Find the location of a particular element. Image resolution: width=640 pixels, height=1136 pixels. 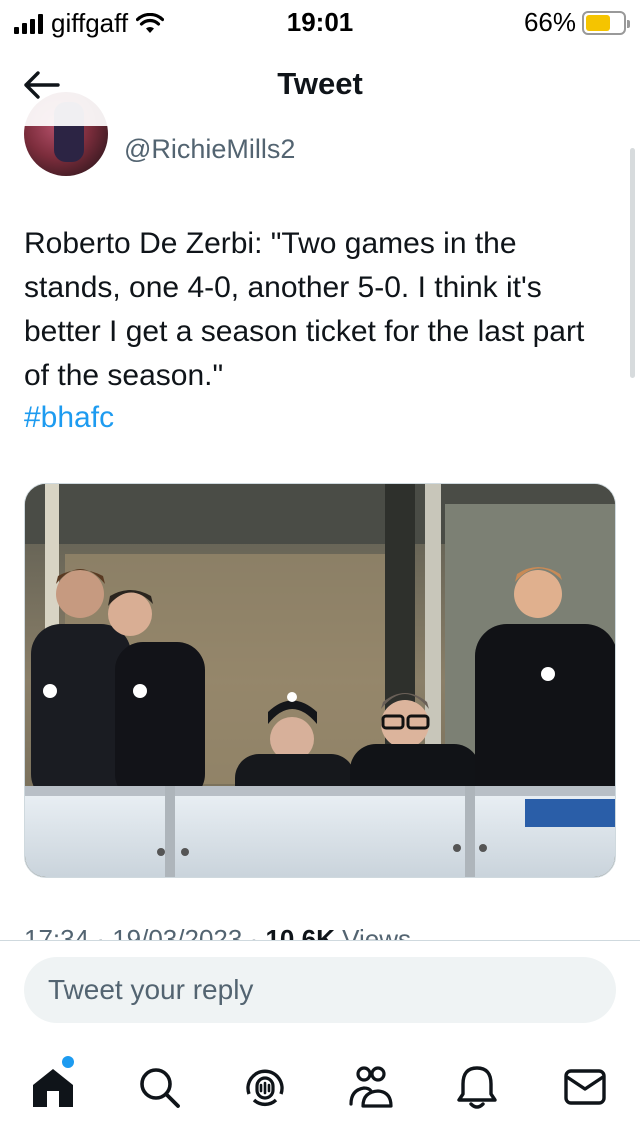

communities-icon is located at coordinates (371, 1087).